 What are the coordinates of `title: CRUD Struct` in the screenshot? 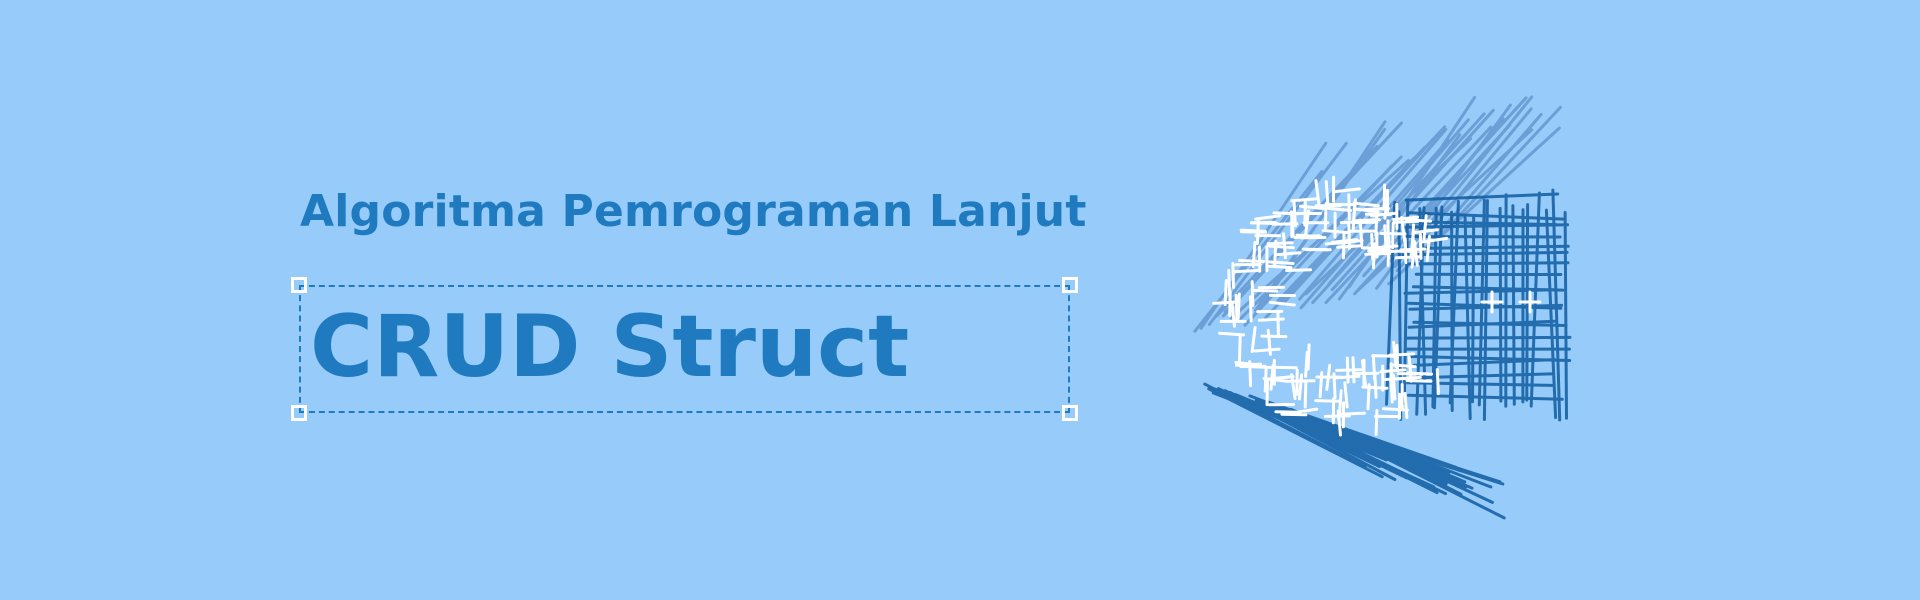 It's located at (610, 347).